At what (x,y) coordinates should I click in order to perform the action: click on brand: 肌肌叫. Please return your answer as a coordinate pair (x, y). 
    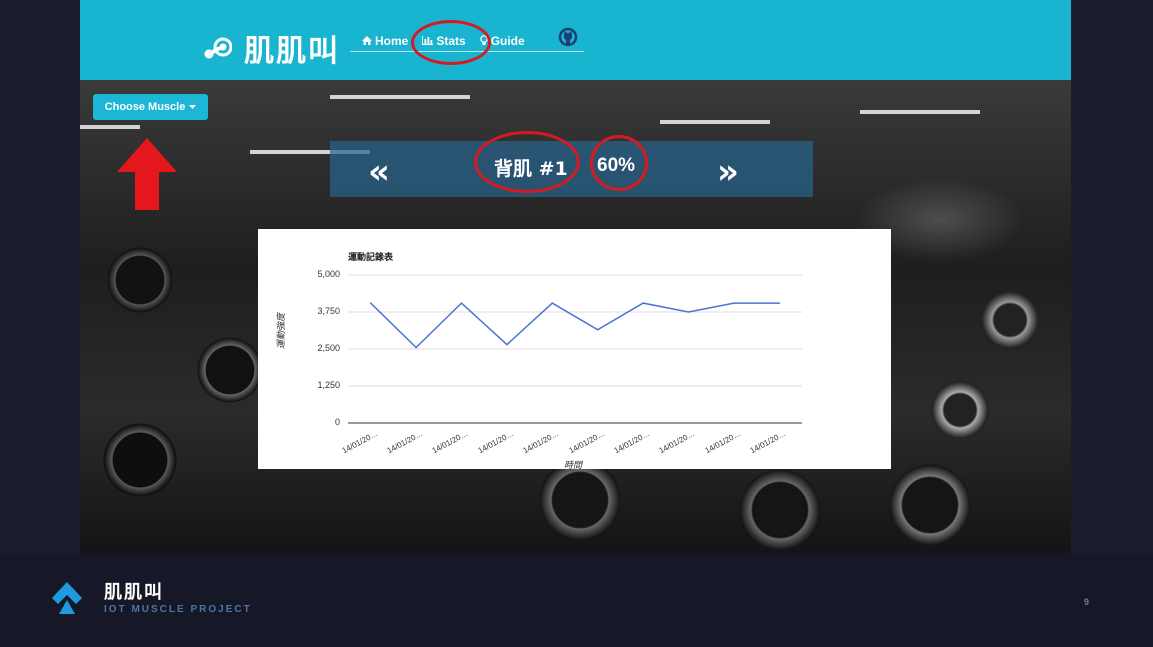
    Looking at the image, I should click on (271, 48).